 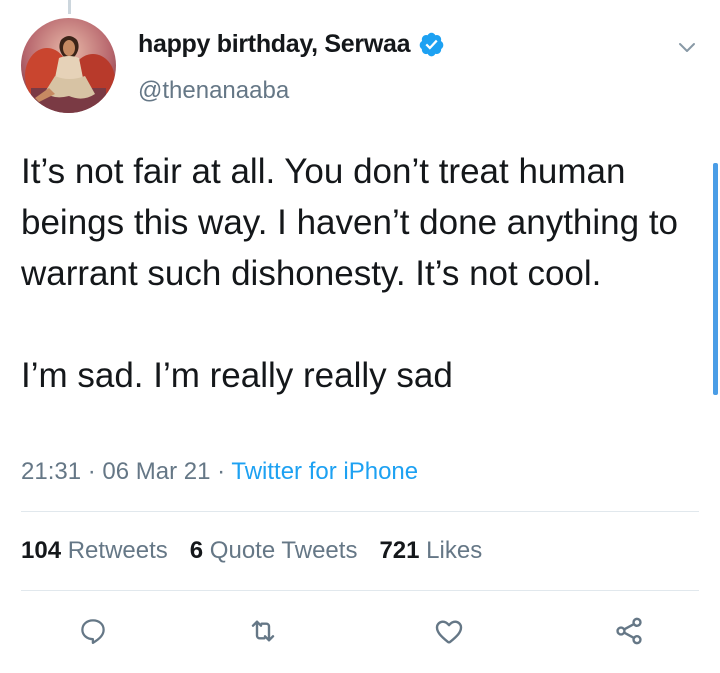 I want to click on like-button, so click(x=449, y=631).